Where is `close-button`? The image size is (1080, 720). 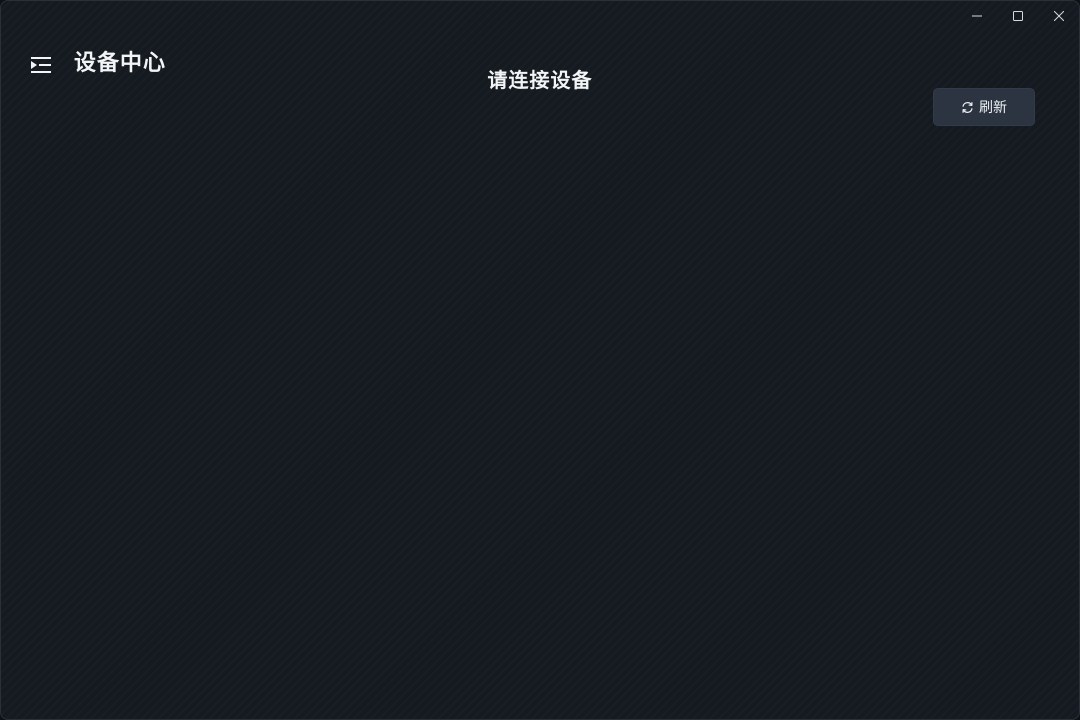 close-button is located at coordinates (1058, 16).